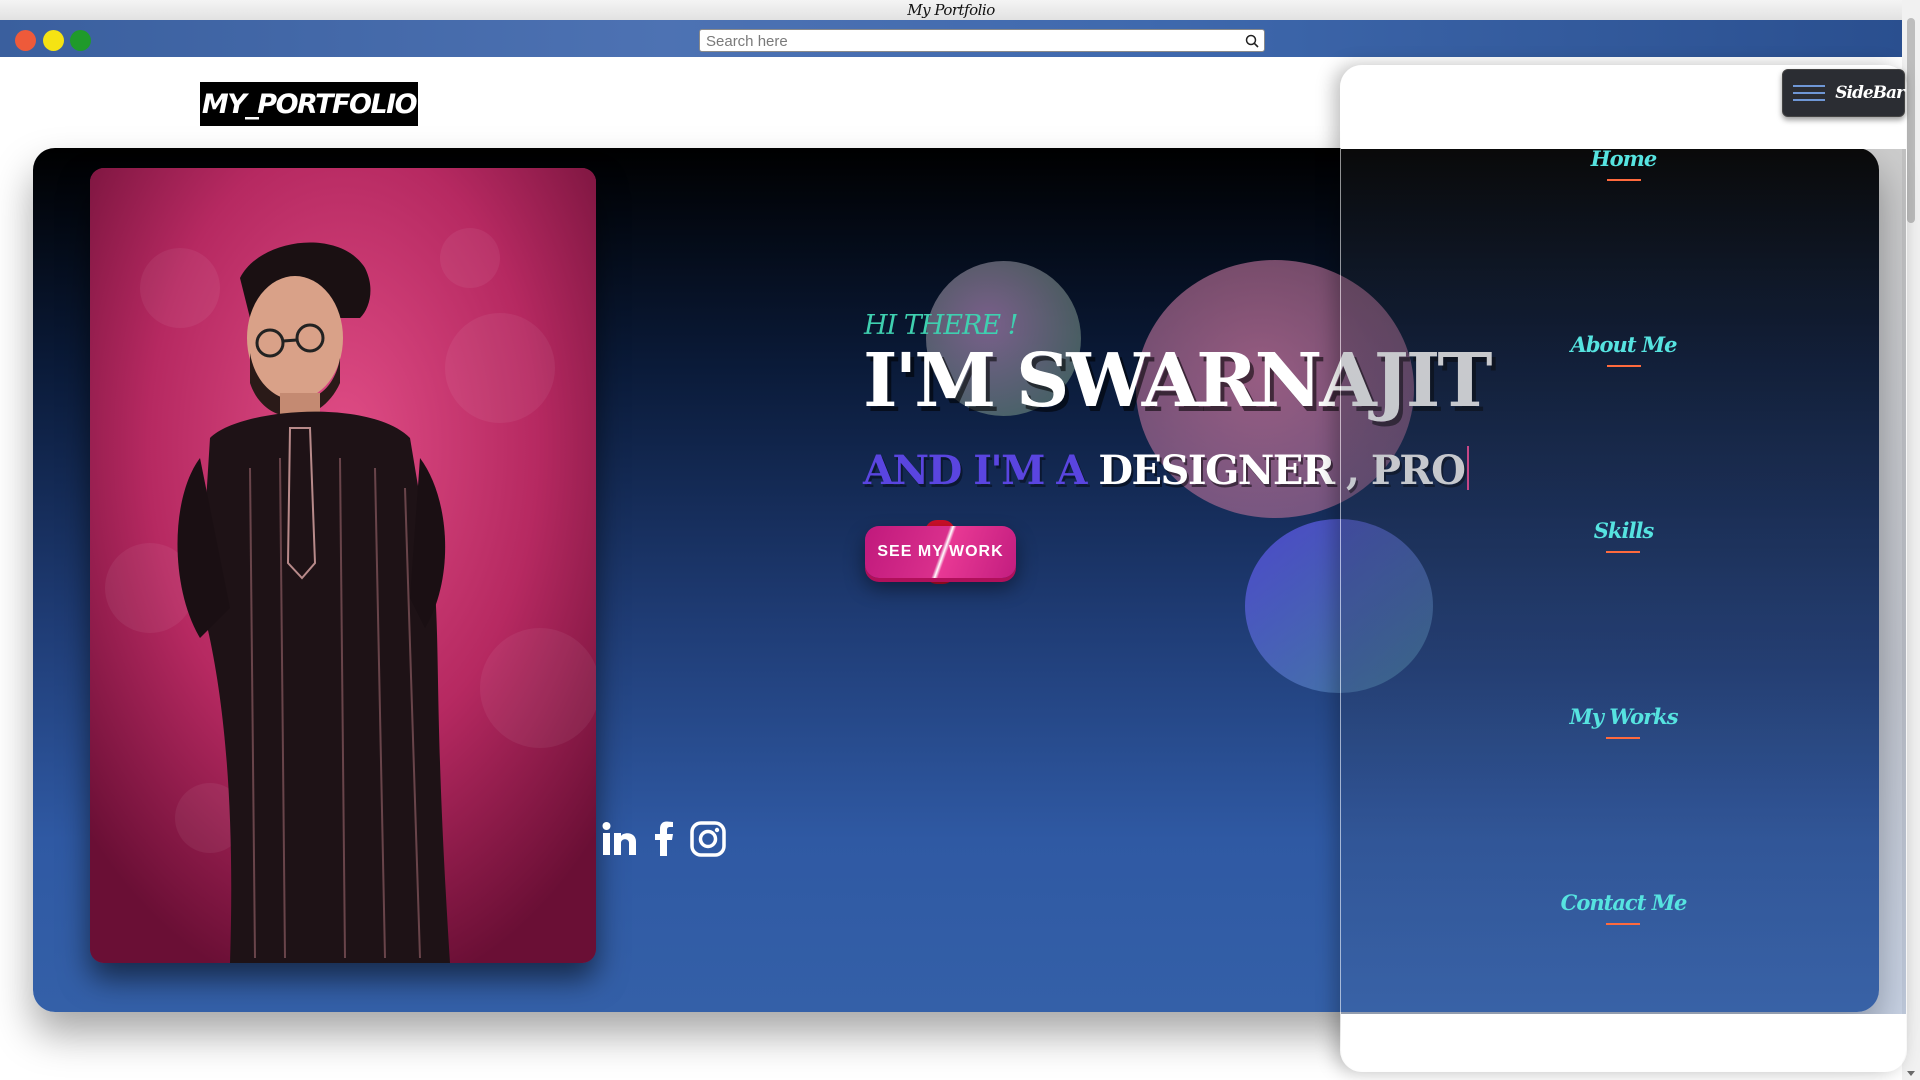 The image size is (1920, 1080). I want to click on close-window-button, so click(25, 40).